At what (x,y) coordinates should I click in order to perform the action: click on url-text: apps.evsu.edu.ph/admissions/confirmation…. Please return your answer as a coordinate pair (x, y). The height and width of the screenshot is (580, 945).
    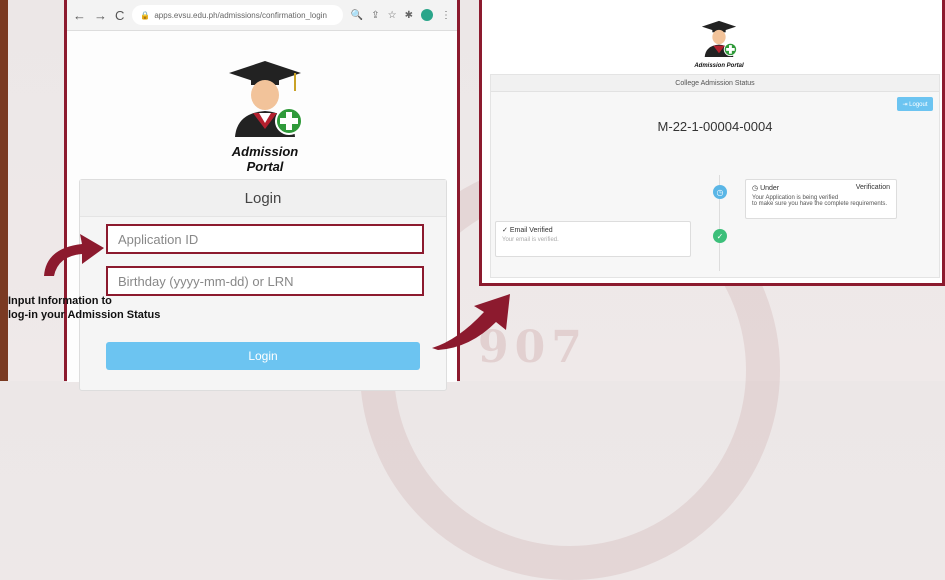
    Looking at the image, I should click on (240, 15).